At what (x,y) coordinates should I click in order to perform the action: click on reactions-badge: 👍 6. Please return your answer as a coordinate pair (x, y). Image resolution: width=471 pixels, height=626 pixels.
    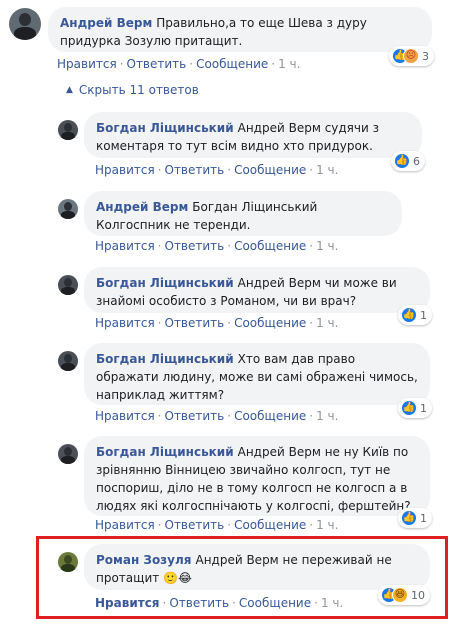
    Looking at the image, I should click on (408, 161).